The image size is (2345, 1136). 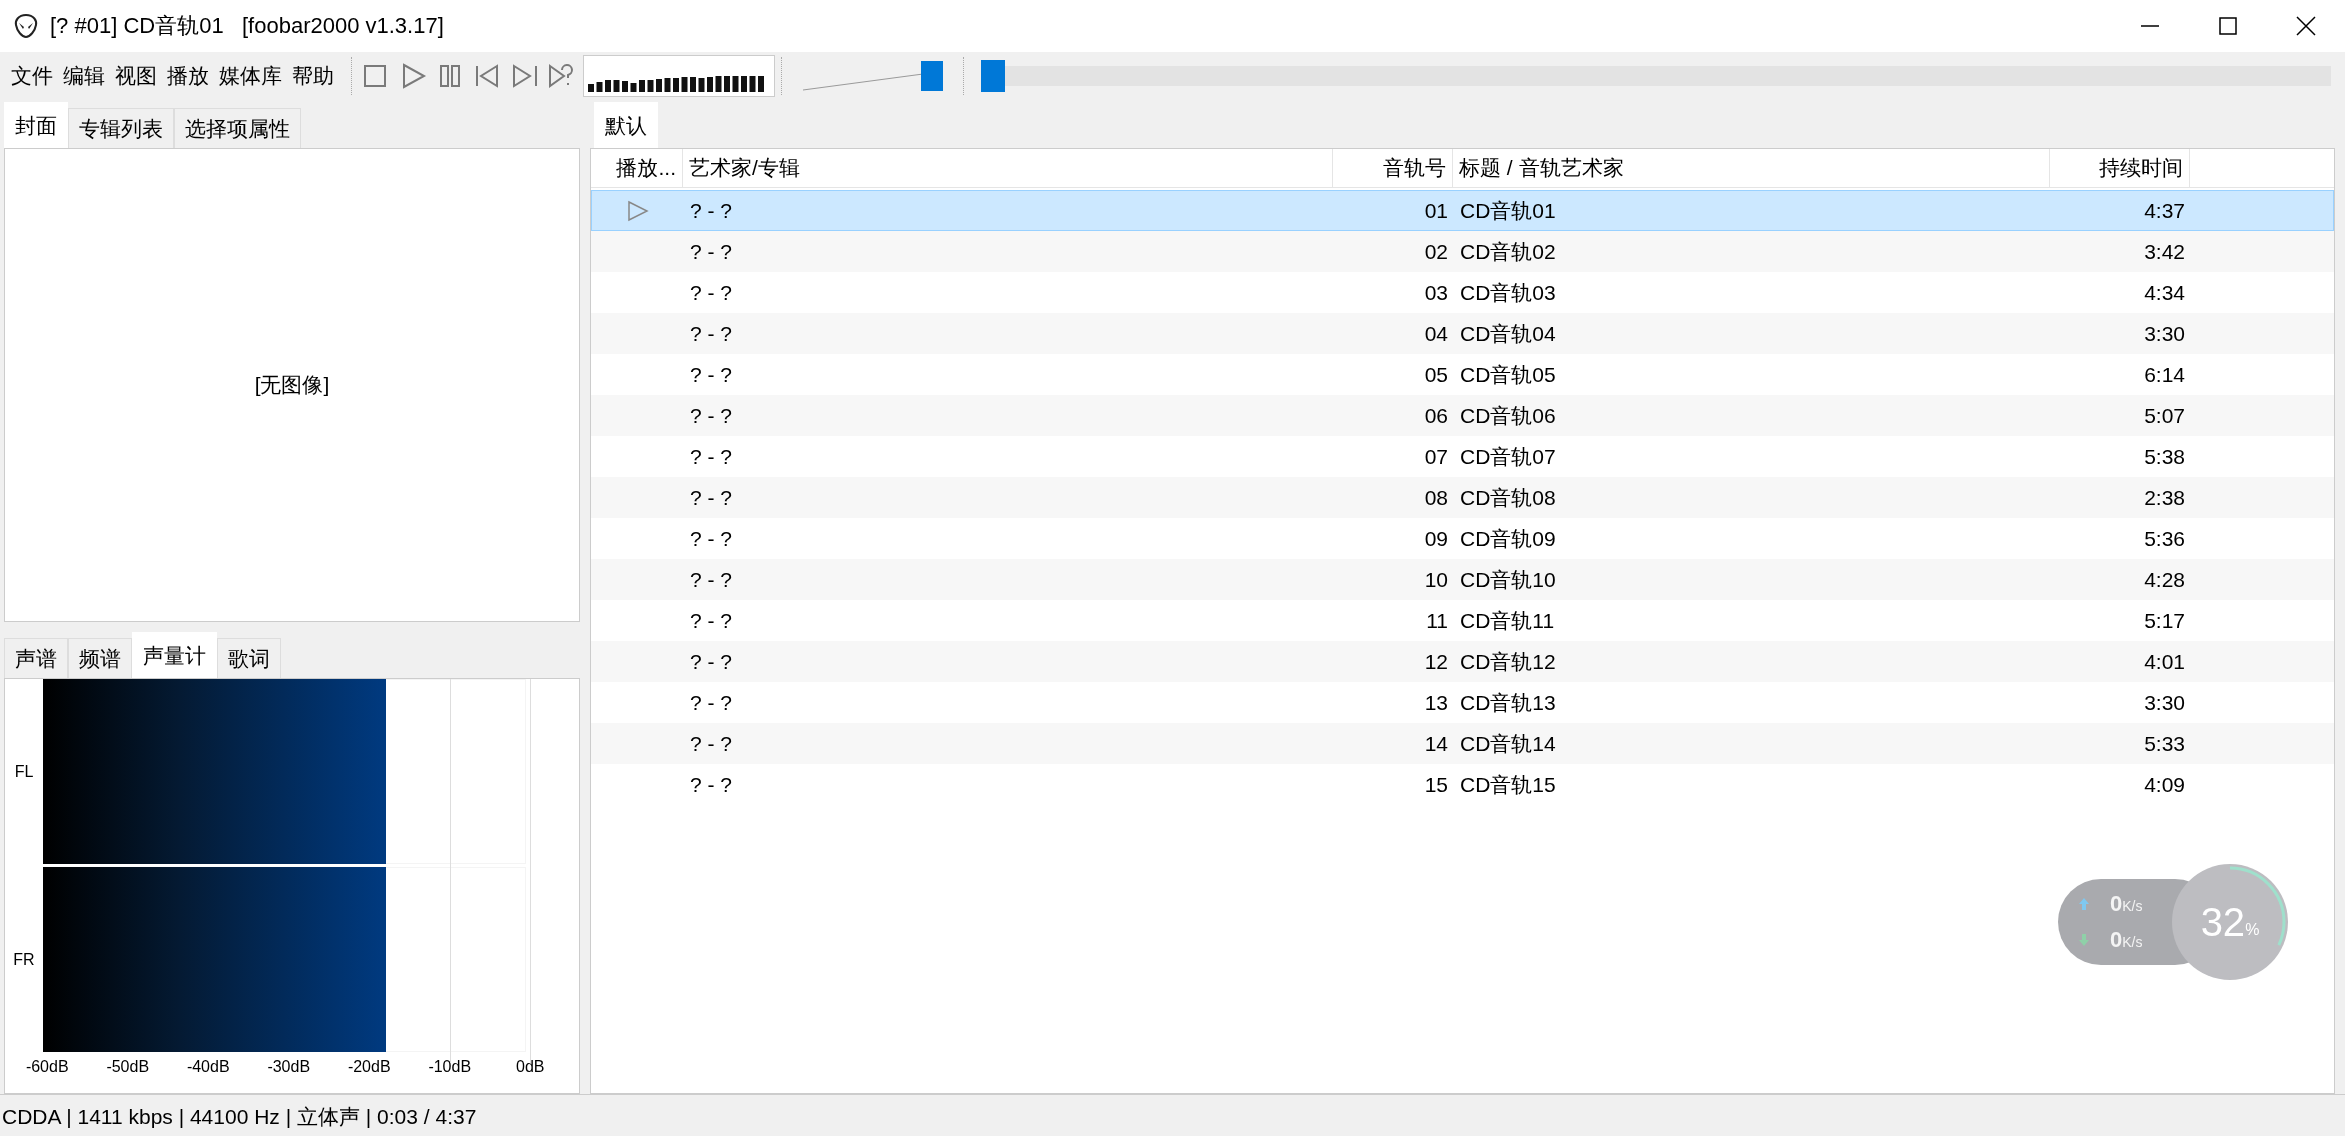 What do you see at coordinates (530, 1067) in the screenshot?
I see `scale-label: 0dB` at bounding box center [530, 1067].